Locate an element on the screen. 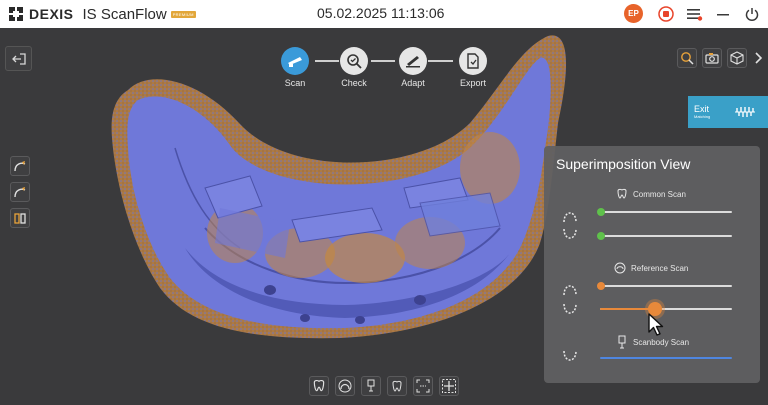  arch-view-icon is located at coordinates (345, 386).